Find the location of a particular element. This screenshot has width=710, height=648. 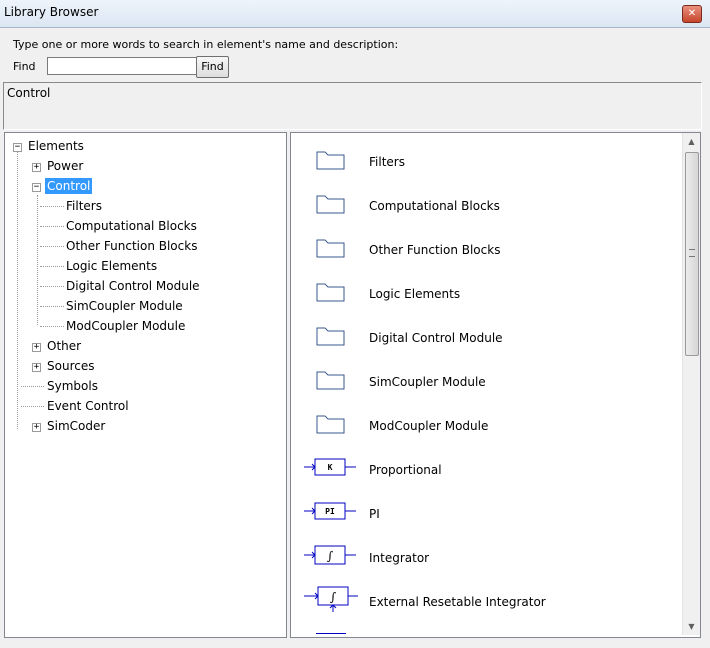

list-item-label: Other Function Blocks is located at coordinates (435, 250).